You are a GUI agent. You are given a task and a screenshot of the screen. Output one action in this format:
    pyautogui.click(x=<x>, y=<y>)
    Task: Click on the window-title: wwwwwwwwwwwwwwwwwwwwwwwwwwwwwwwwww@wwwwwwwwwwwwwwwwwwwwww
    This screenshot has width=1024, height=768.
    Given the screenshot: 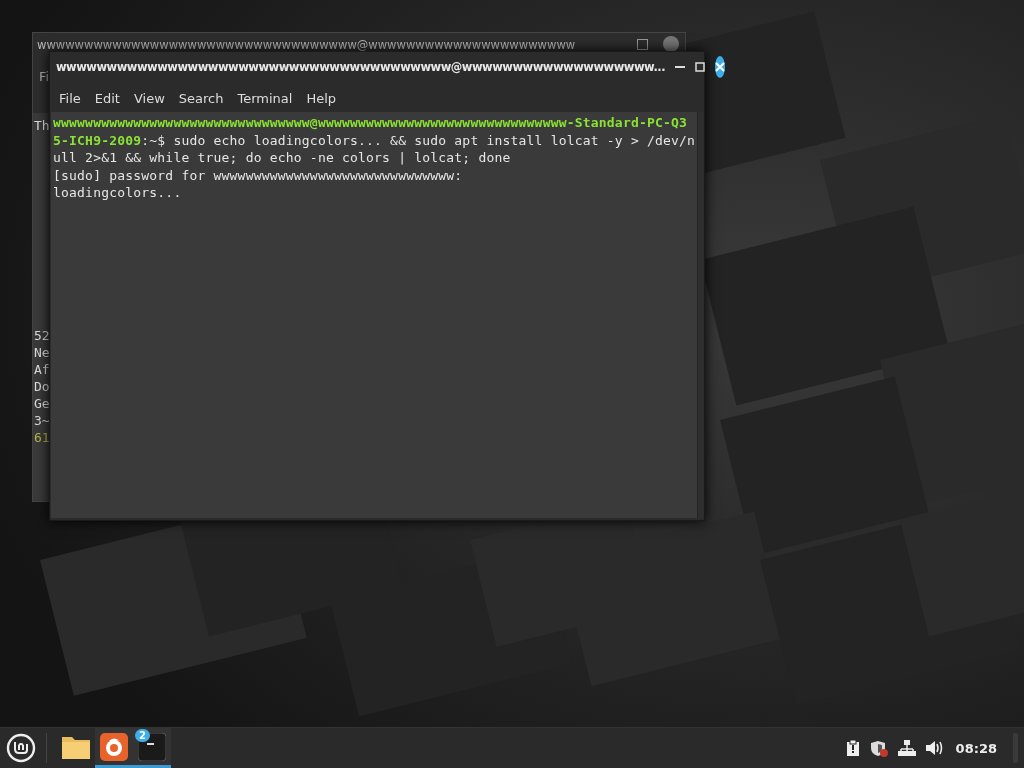 What is the action you would take?
    pyautogui.click(x=306, y=45)
    